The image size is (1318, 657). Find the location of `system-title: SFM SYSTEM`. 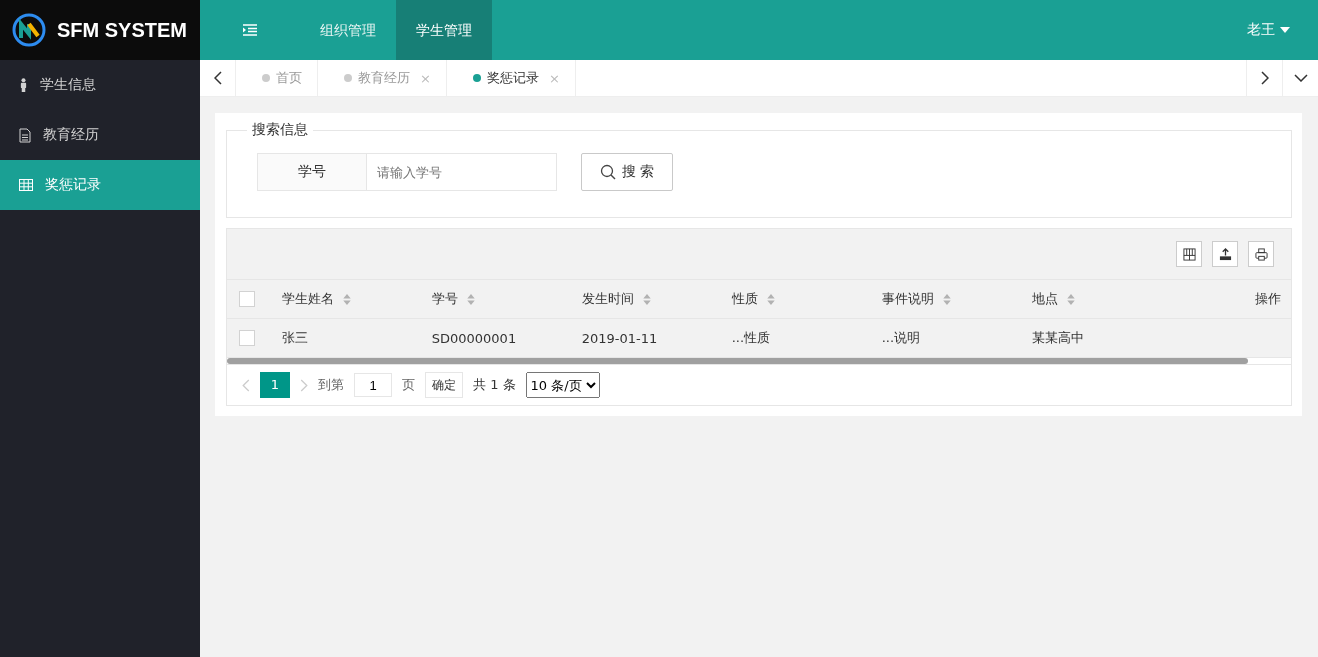

system-title: SFM SYSTEM is located at coordinates (122, 30).